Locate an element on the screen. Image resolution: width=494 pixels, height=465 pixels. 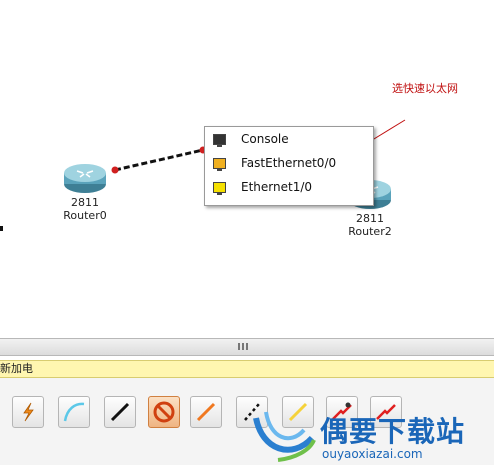
menu-item-label: Ethernet1/0 is located at coordinates (277, 187).